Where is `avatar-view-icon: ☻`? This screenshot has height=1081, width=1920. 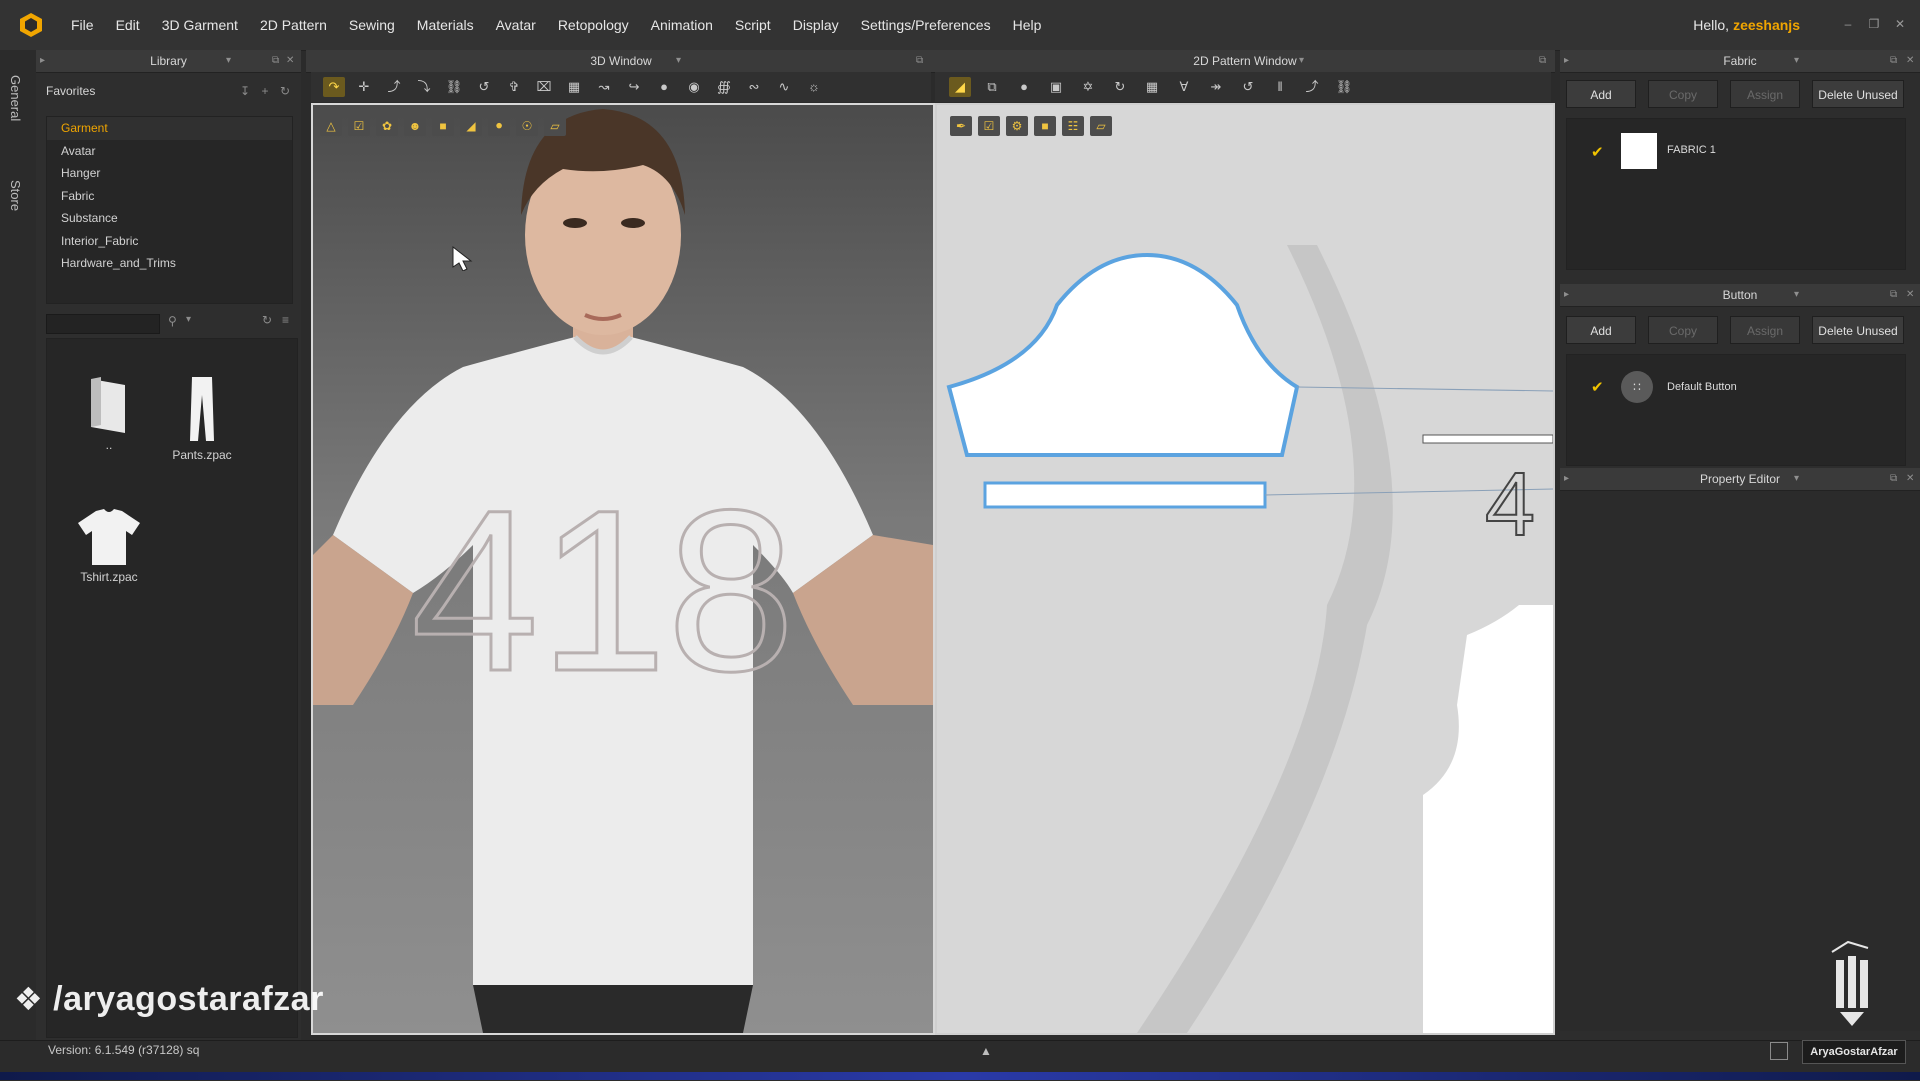 avatar-view-icon: ☻ is located at coordinates (415, 126).